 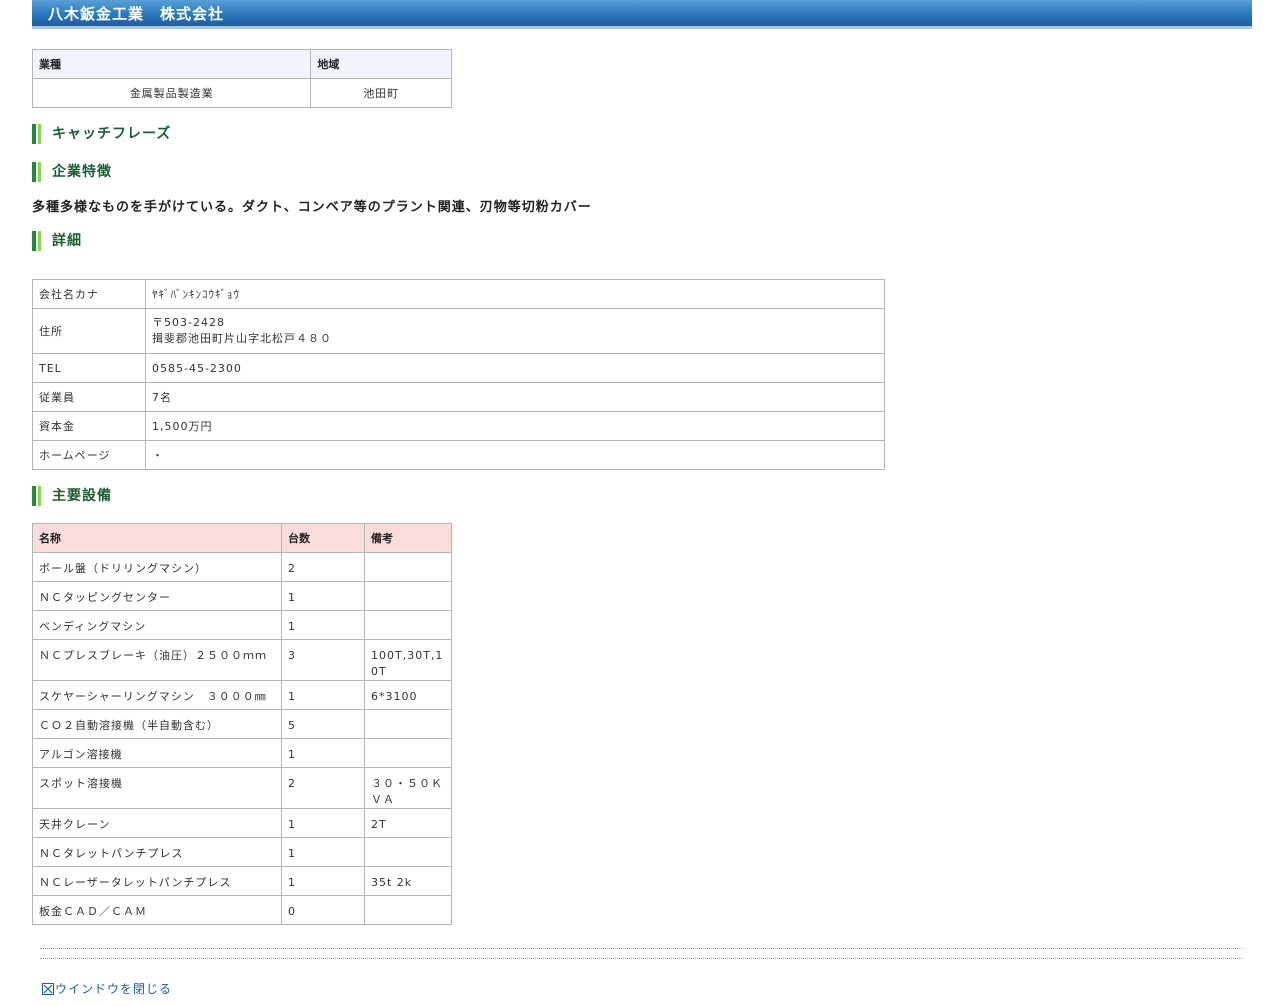 What do you see at coordinates (157, 823) in the screenshot?
I see `equip-name: 天井クレーン` at bounding box center [157, 823].